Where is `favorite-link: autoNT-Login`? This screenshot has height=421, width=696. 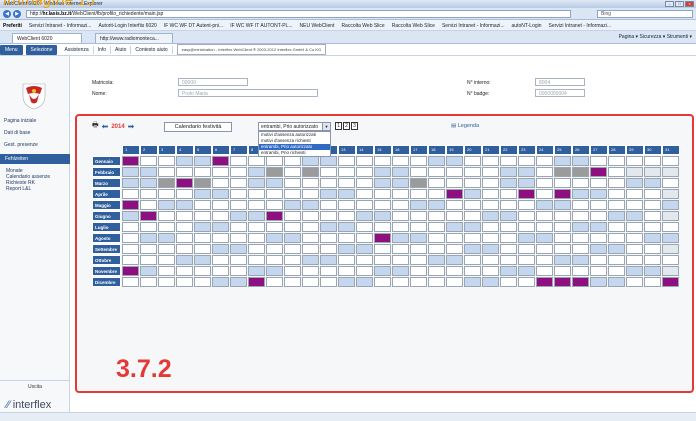 favorite-link: autoNT-Login is located at coordinates (527, 26).